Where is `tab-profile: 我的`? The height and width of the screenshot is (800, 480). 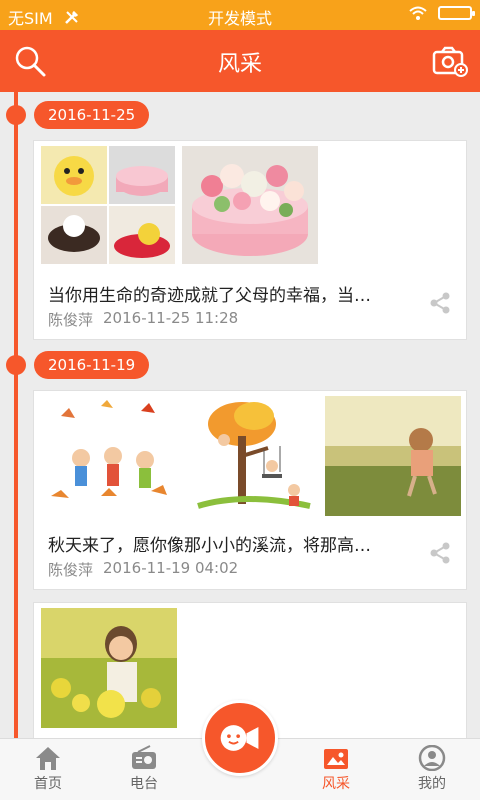
tab-profile: 我的 is located at coordinates (432, 769).